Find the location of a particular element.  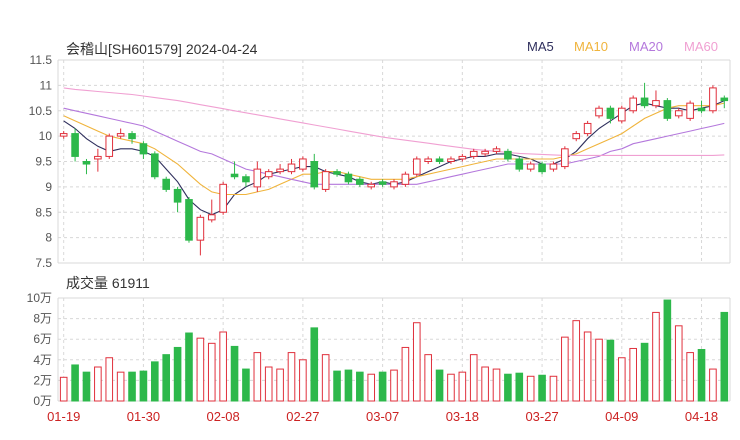

x-tick-label: 01-30 is located at coordinates (143, 416).